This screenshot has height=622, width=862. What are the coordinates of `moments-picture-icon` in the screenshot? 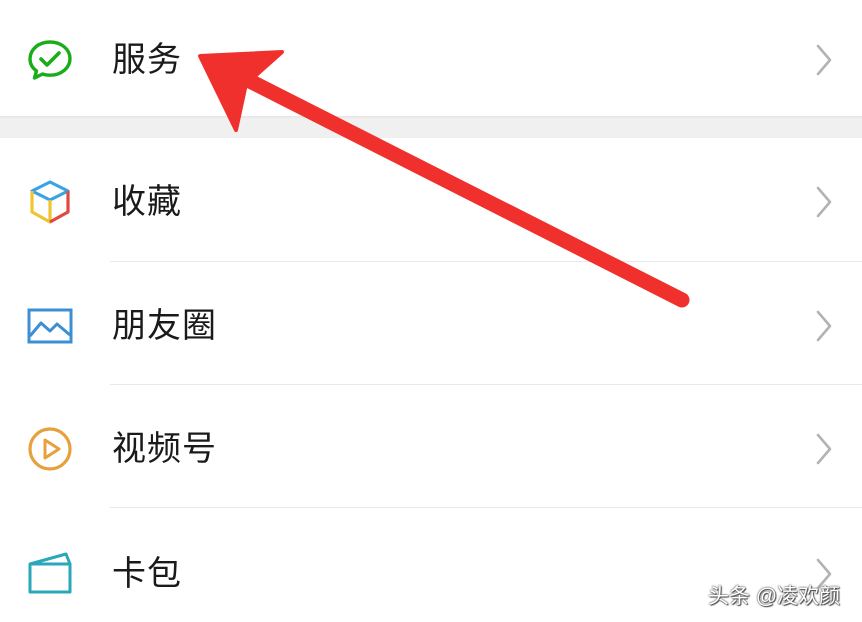 It's located at (50, 326).